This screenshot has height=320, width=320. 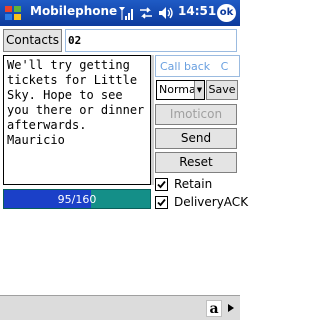 I want to click on chevron-down-icon: ▼, so click(x=199, y=90).